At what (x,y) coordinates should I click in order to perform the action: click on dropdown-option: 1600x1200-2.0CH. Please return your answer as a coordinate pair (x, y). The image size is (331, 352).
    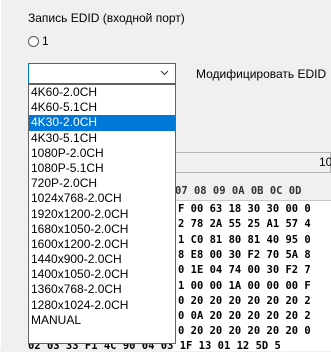
    Looking at the image, I should click on (102, 244).